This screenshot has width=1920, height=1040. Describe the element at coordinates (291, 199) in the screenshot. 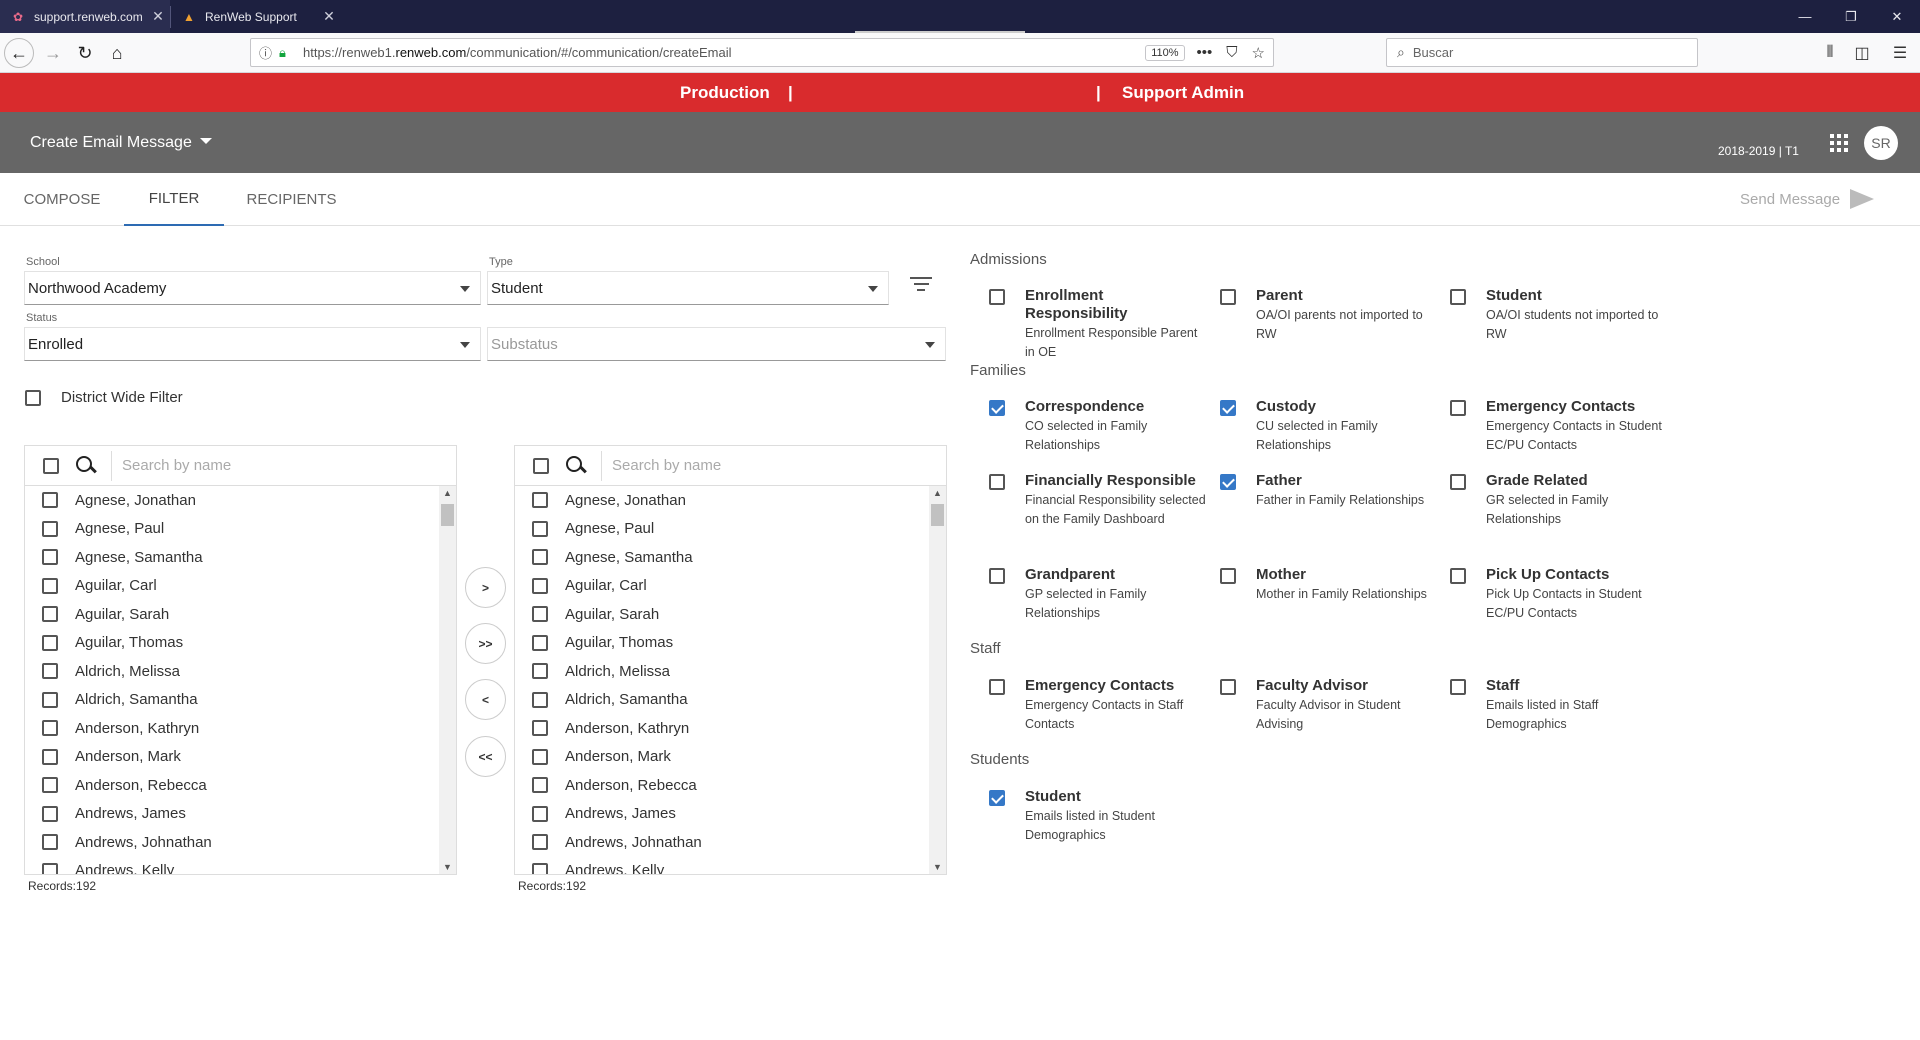

I see `tab-recipients: RECIPIENTS` at that location.